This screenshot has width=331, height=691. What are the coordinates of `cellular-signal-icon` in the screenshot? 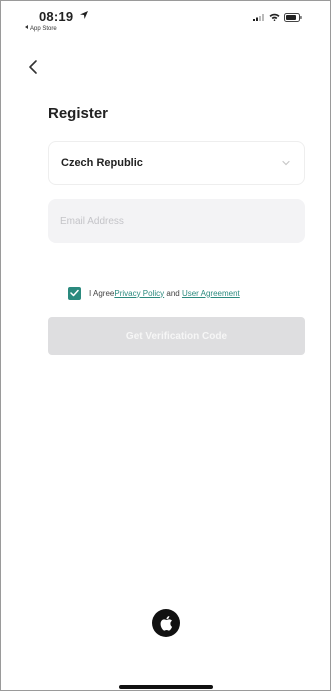 It's located at (258, 17).